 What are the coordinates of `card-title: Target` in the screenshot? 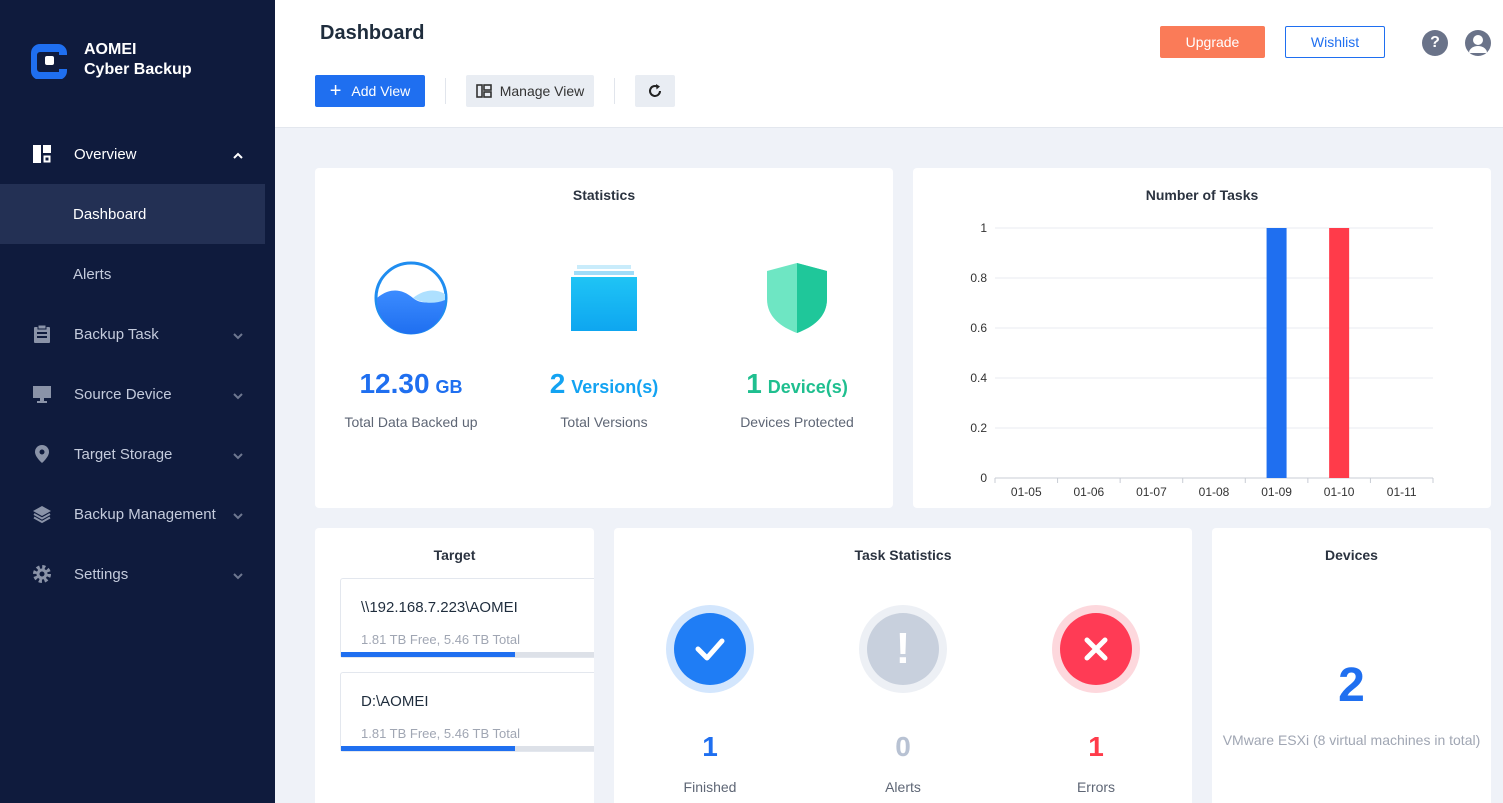 It's located at (454, 555).